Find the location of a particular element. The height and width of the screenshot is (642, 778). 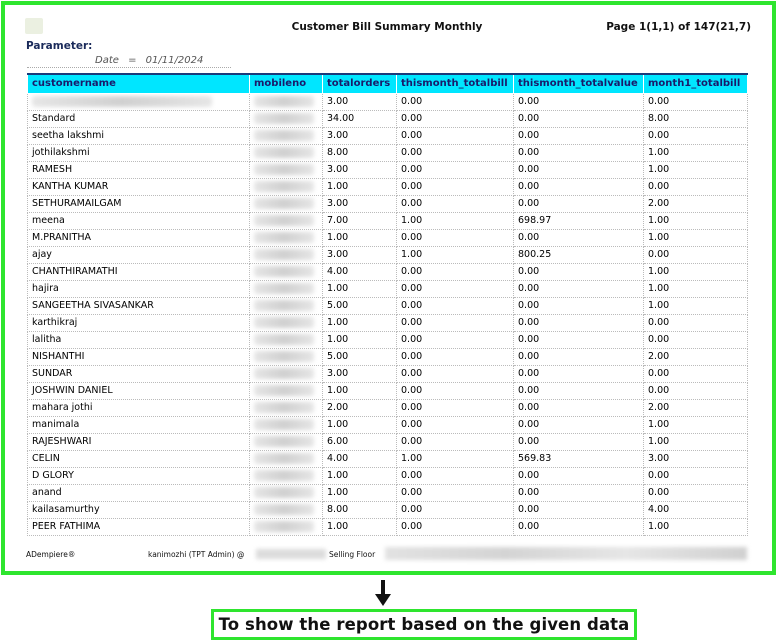

cell-customername: RAMESH is located at coordinates (138, 169).